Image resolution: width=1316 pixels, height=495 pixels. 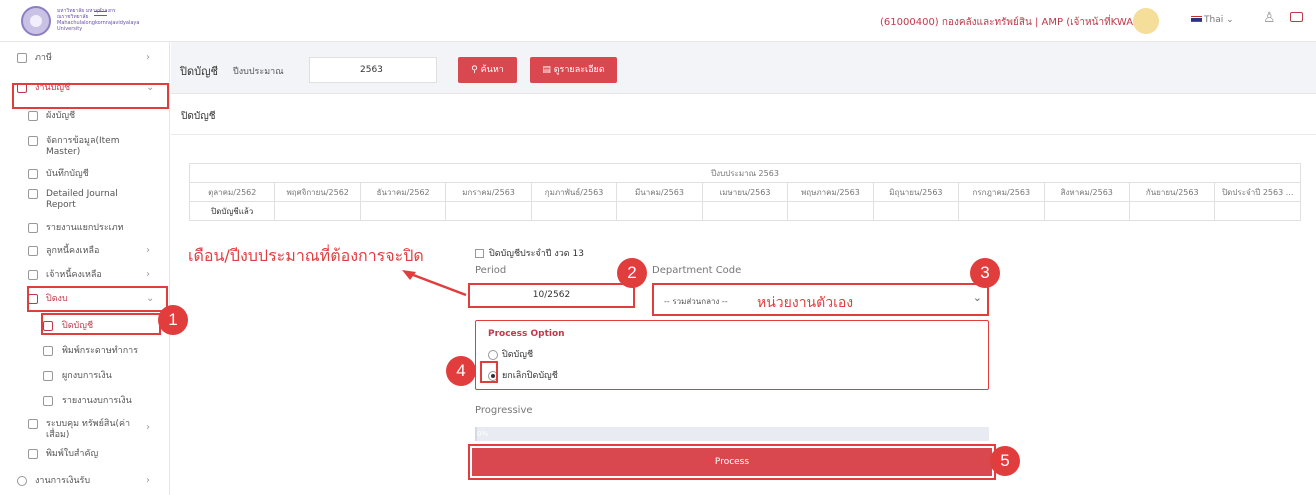 I want to click on sidebar-item-link-statements: ผูกงบการเงิน, so click(x=85, y=378).